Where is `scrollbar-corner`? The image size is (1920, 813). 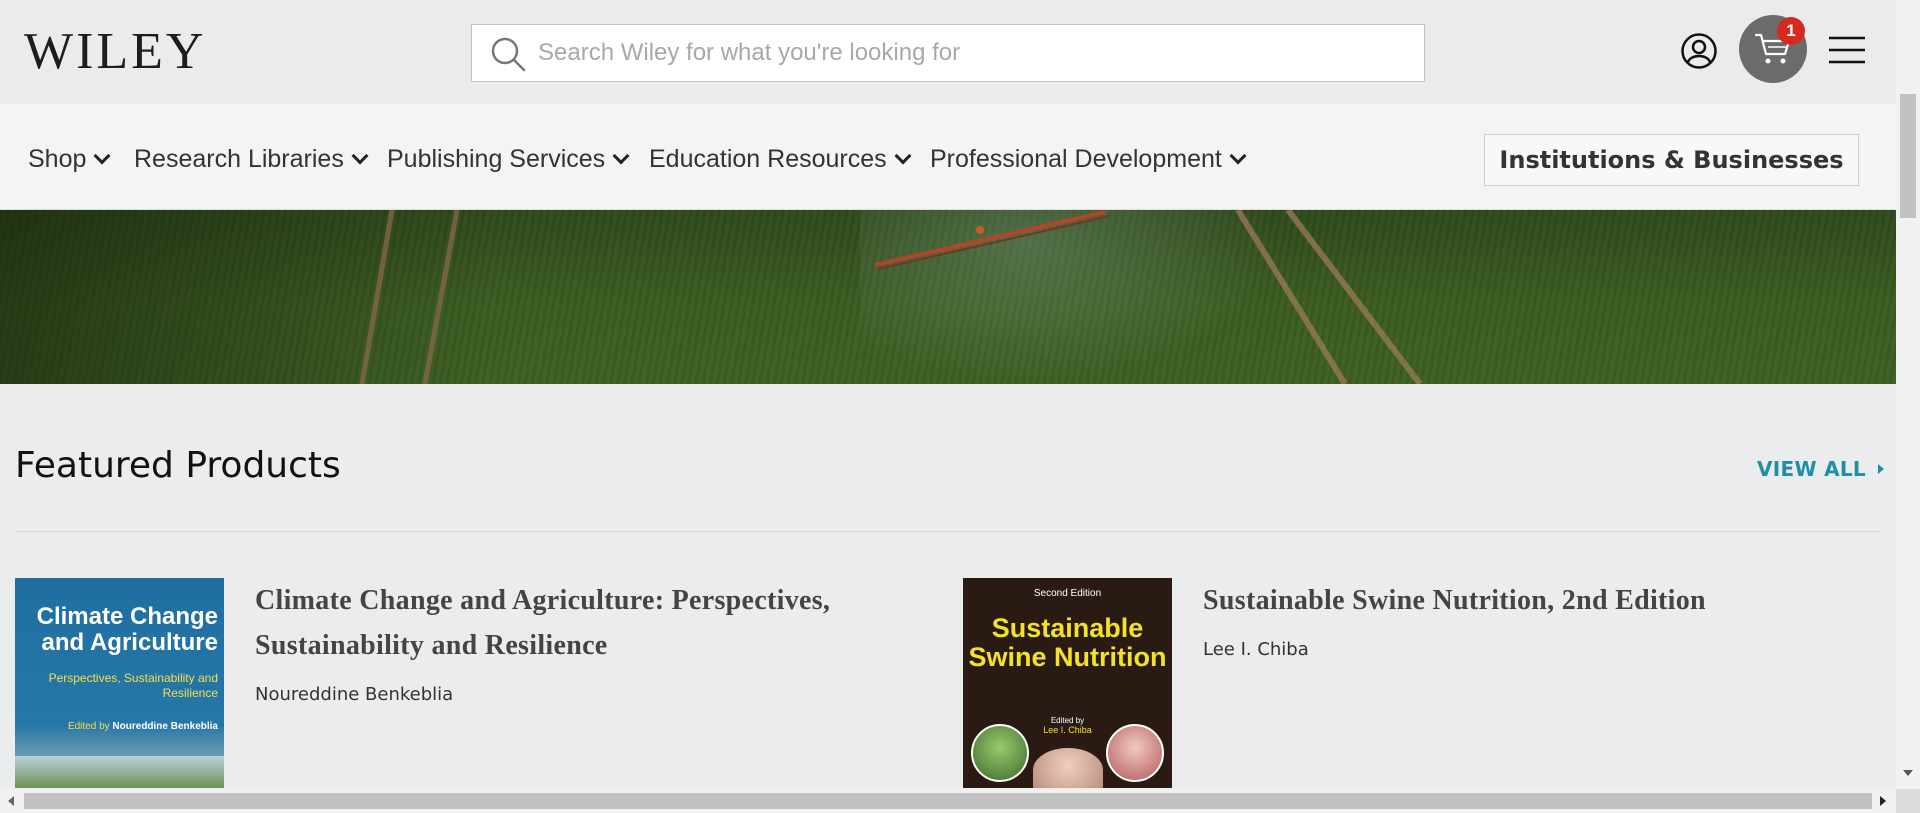 scrollbar-corner is located at coordinates (1908, 801).